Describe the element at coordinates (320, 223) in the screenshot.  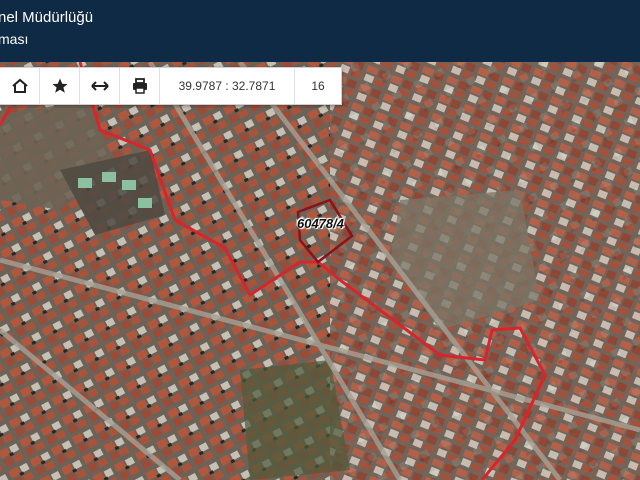
I see `parcel-label: 60478/4` at that location.